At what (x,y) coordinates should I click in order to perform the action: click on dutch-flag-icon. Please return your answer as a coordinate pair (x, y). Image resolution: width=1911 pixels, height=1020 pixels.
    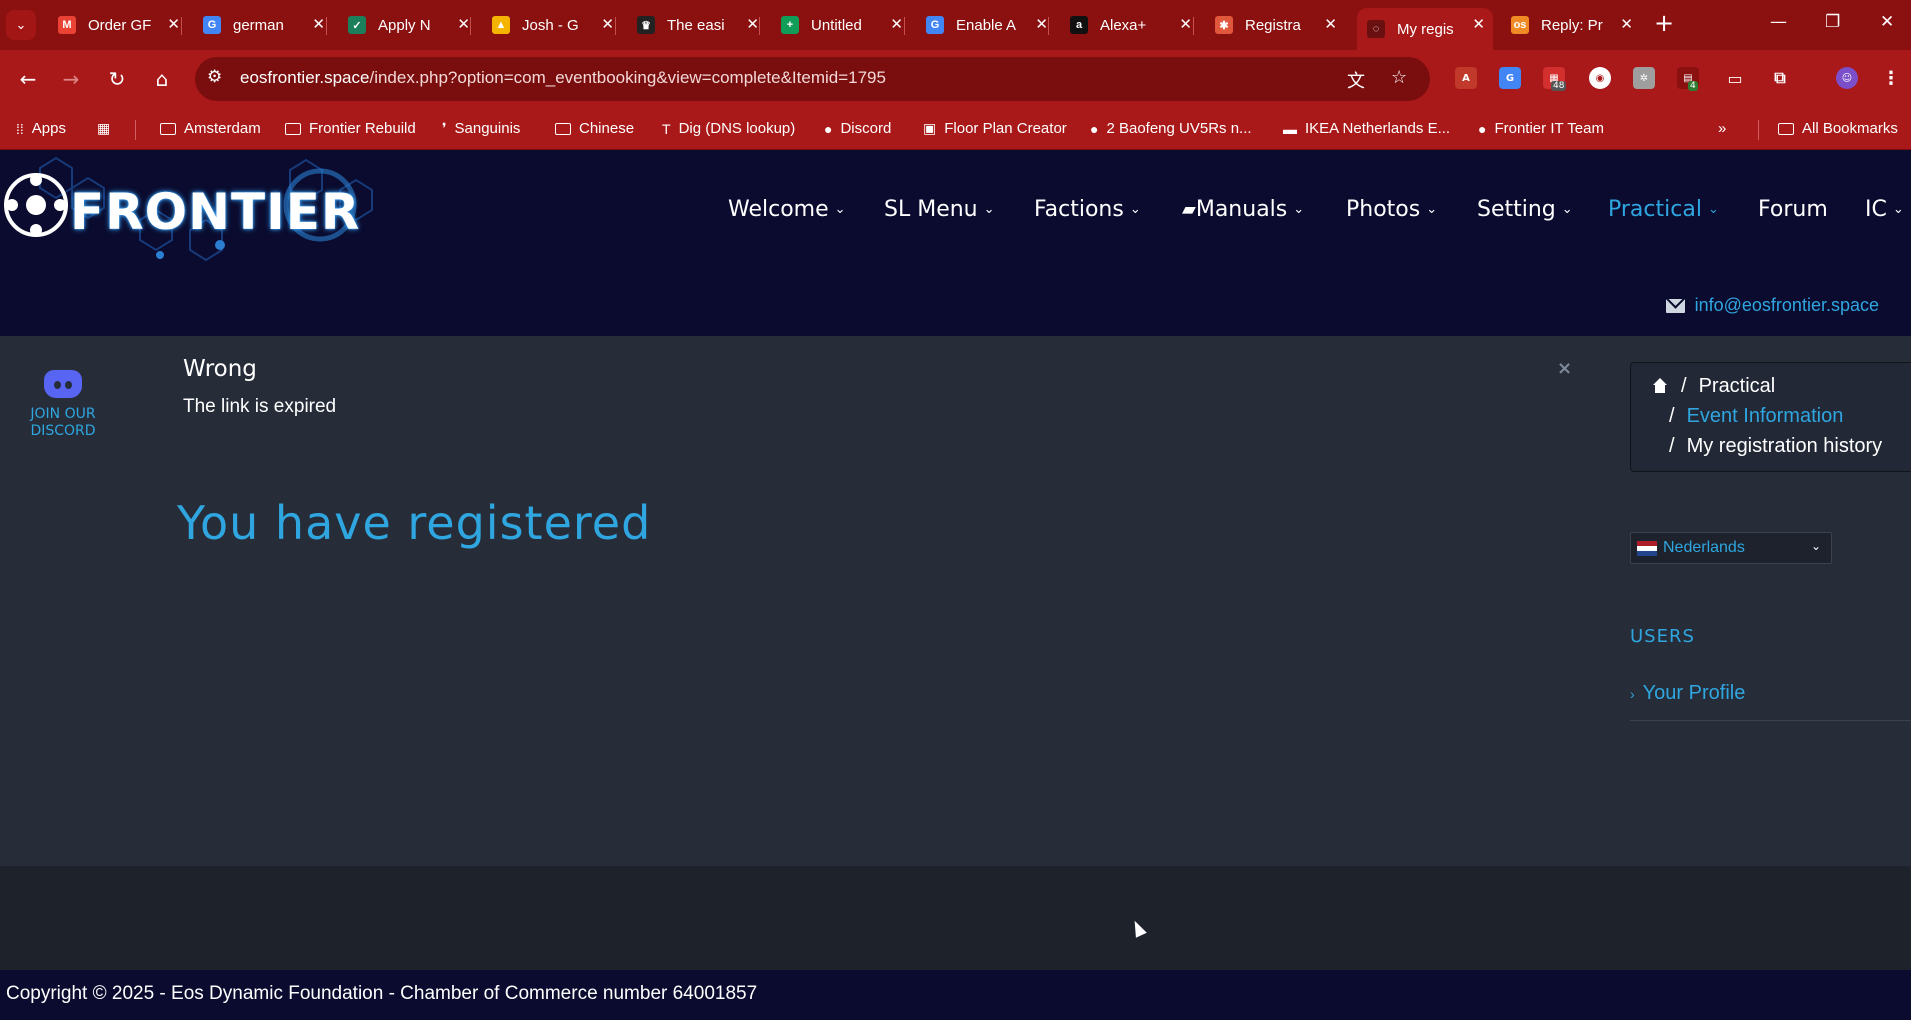
    Looking at the image, I should click on (1647, 548).